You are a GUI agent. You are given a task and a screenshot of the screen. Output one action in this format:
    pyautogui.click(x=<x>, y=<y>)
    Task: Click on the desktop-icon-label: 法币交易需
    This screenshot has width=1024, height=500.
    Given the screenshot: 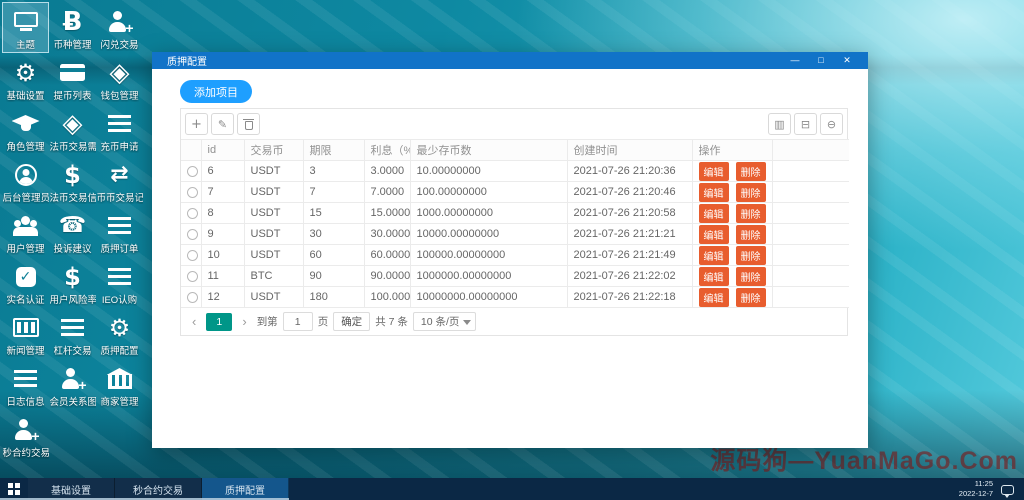 What is the action you would take?
    pyautogui.click(x=72, y=147)
    